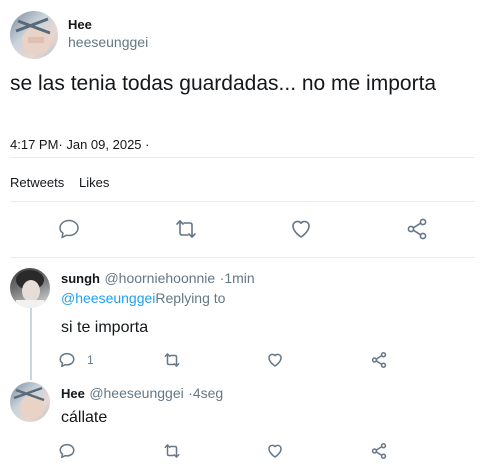 This screenshot has height=470, width=485. I want to click on tweet-timestamp: 4:17 PM· Jan 09, 2025 ·, so click(79, 144).